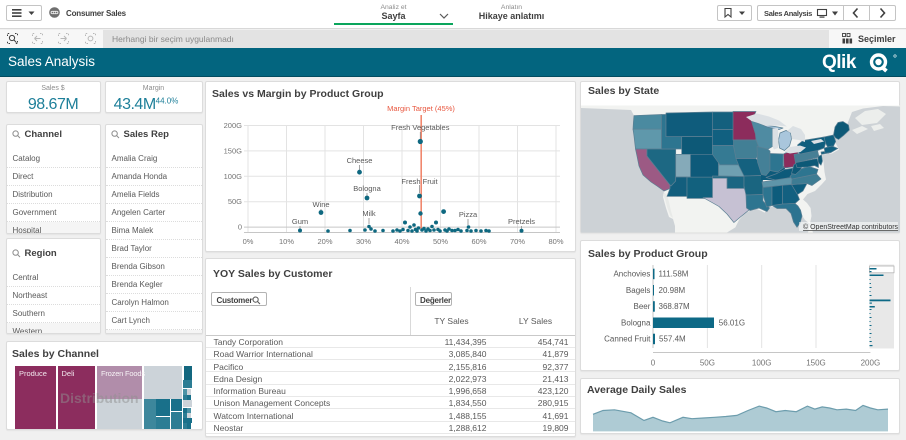 This screenshot has width=906, height=440. Describe the element at coordinates (324, 241) in the screenshot. I see `svg-text: 20%` at that location.